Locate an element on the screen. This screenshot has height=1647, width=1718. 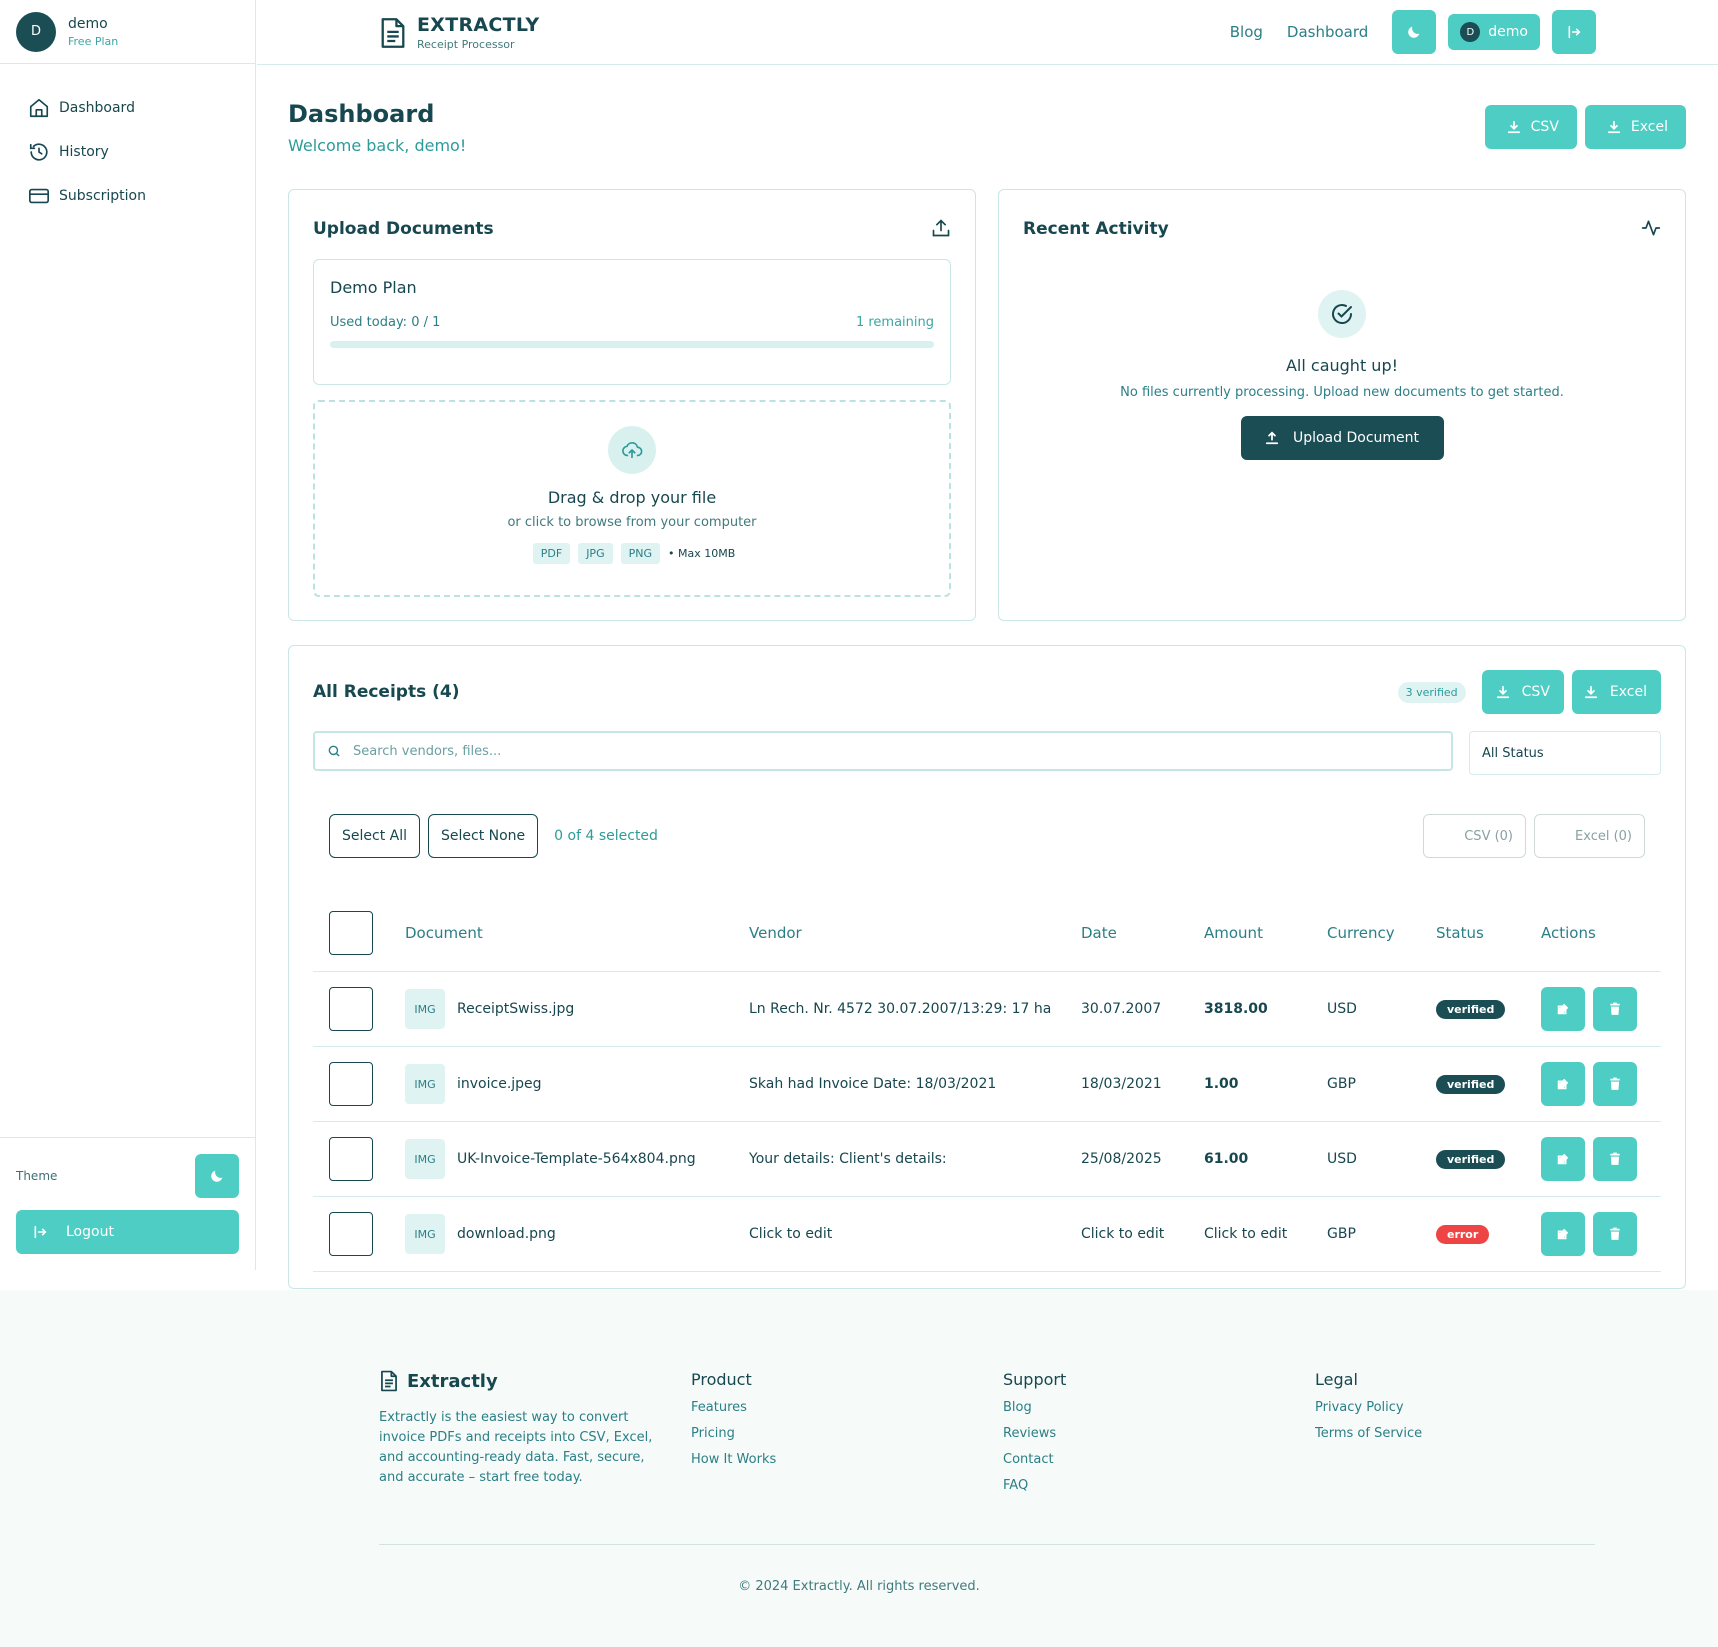
sidebar-item-history: History is located at coordinates (127, 152).